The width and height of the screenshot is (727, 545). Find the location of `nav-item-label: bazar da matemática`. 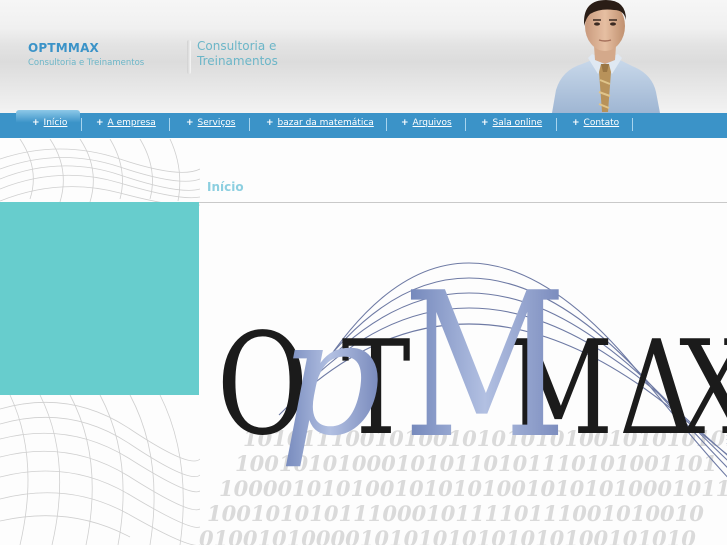

nav-item-label: bazar da matemática is located at coordinates (326, 123).